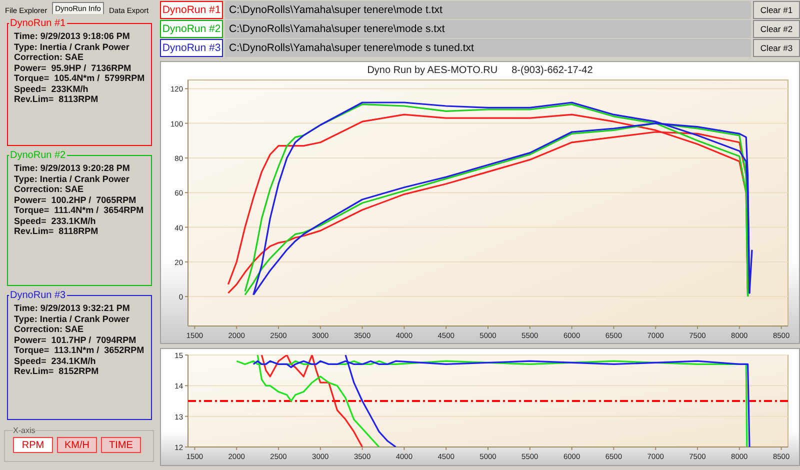  Describe the element at coordinates (191, 29) in the screenshot. I see `run-label: DynoRun #2` at that location.